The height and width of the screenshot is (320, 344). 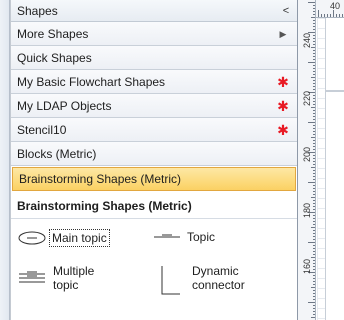 What do you see at coordinates (53, 33) in the screenshot?
I see `stencil-item-label: More Shapes` at bounding box center [53, 33].